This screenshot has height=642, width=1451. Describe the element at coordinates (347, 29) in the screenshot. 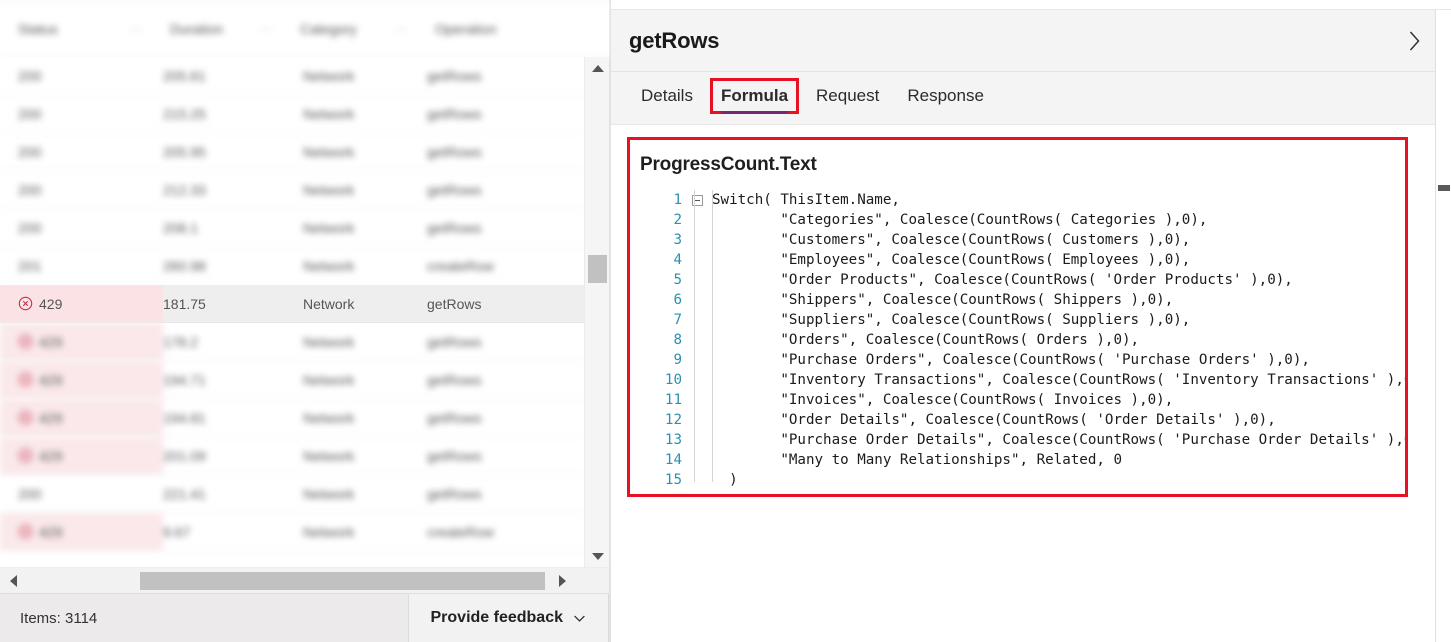

I see `column-header-category: Category` at that location.